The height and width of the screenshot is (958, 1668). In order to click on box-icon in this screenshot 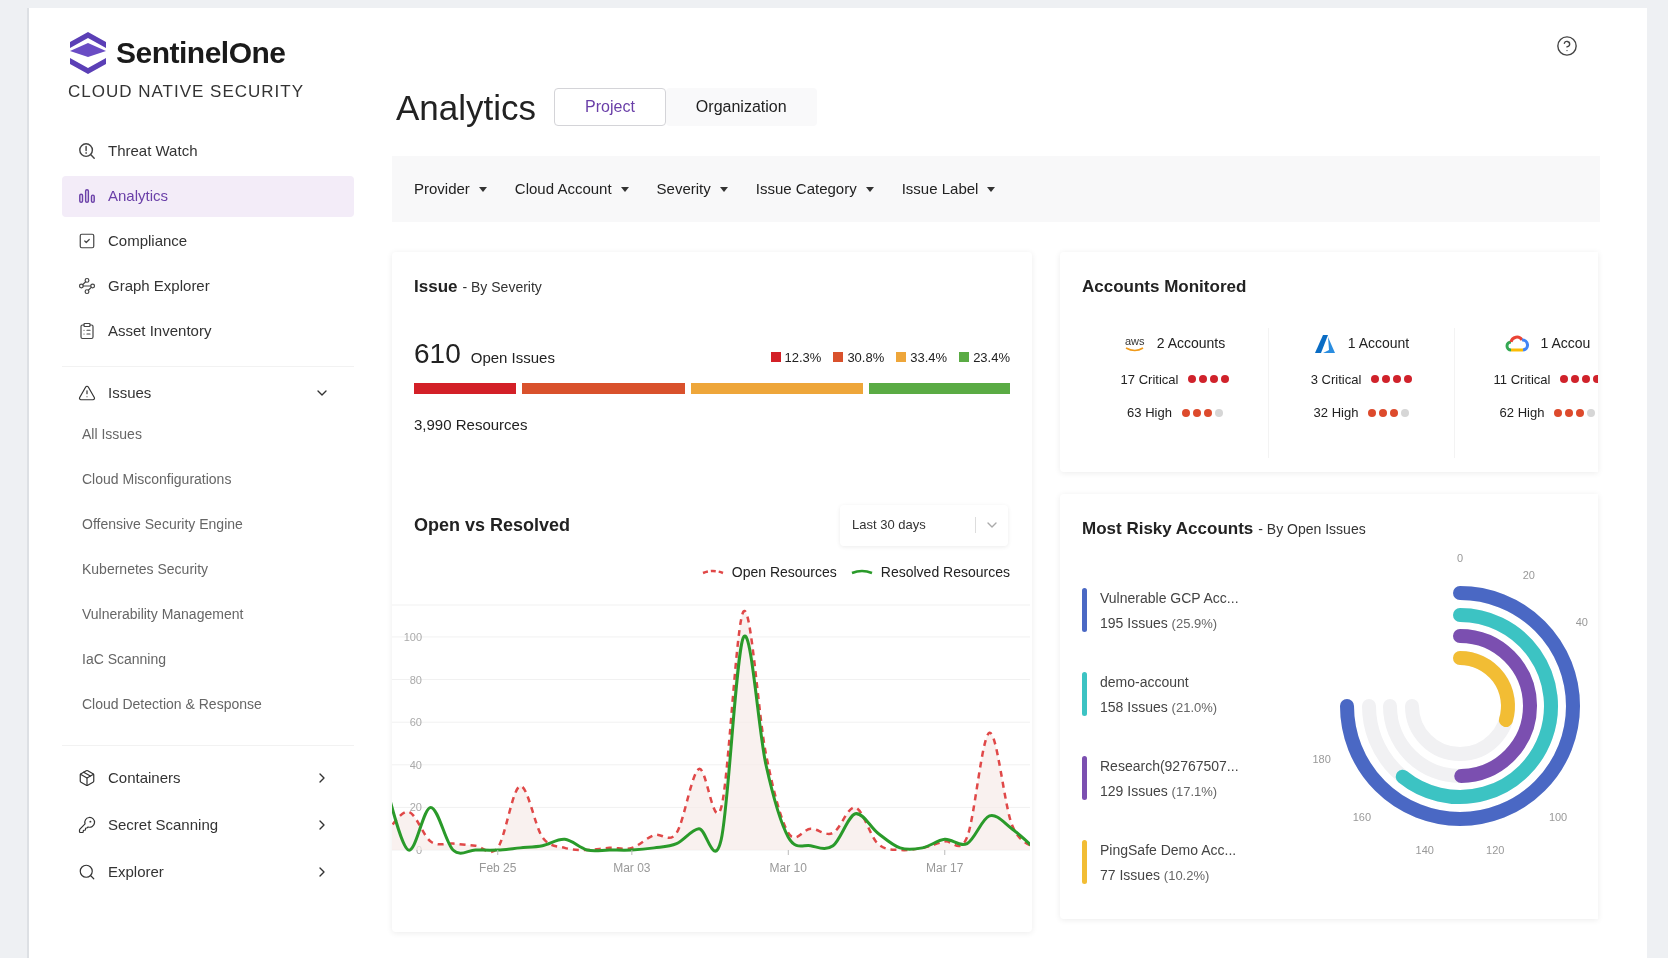, I will do `click(87, 778)`.